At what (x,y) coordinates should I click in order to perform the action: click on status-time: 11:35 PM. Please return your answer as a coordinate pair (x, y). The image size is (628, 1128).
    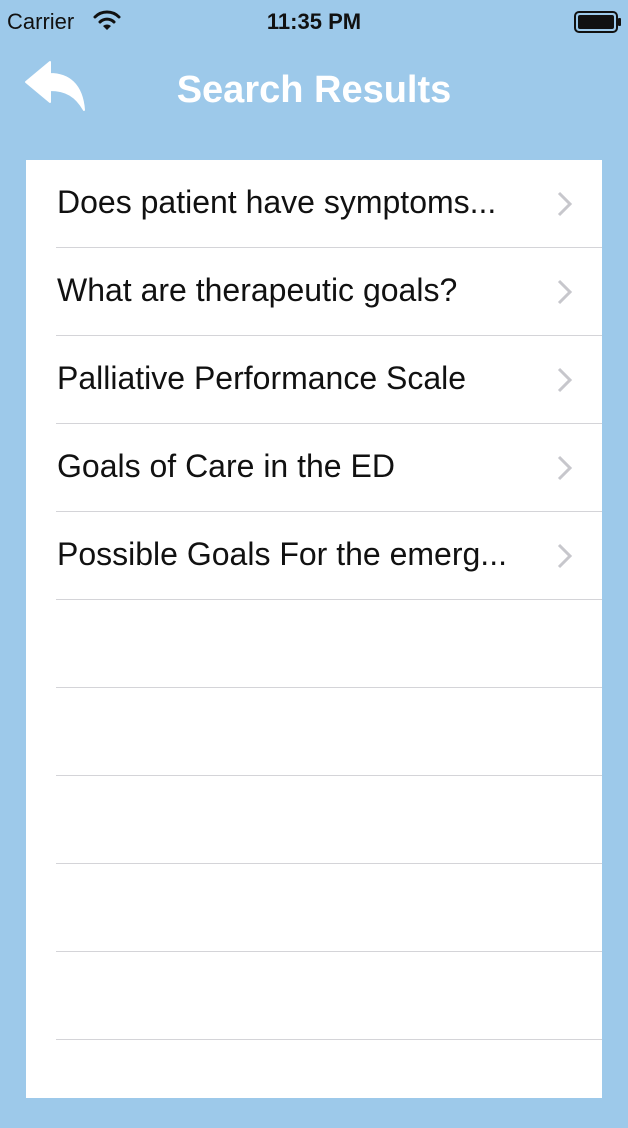
    Looking at the image, I should click on (314, 21).